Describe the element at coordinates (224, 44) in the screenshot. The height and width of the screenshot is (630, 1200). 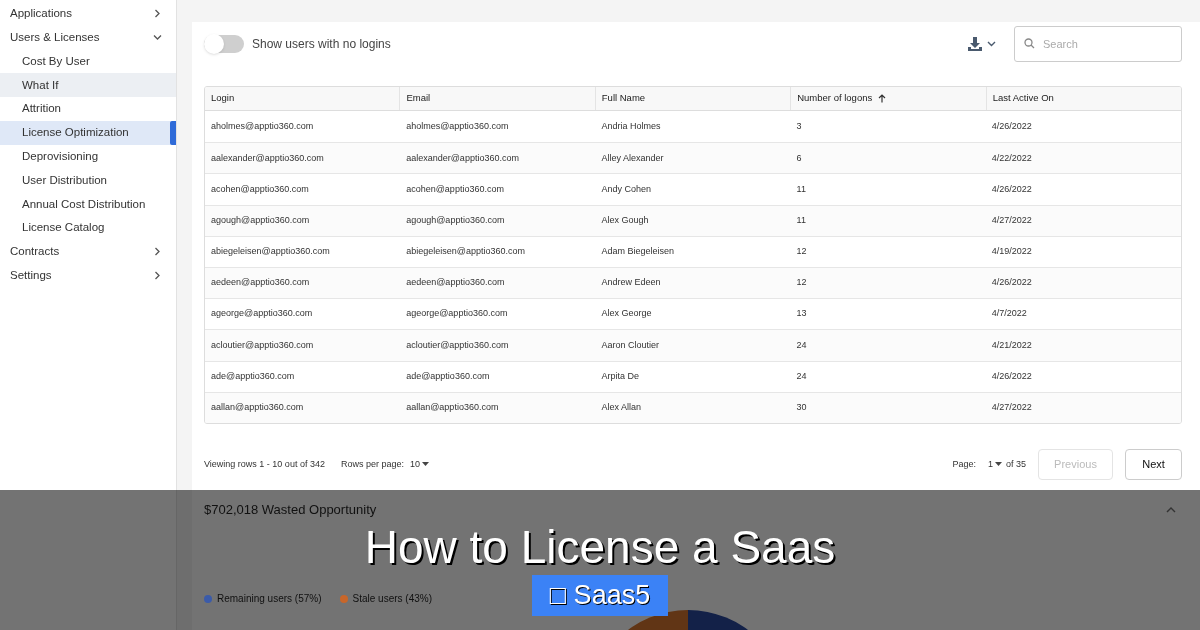
I see `toggle-switch` at that location.